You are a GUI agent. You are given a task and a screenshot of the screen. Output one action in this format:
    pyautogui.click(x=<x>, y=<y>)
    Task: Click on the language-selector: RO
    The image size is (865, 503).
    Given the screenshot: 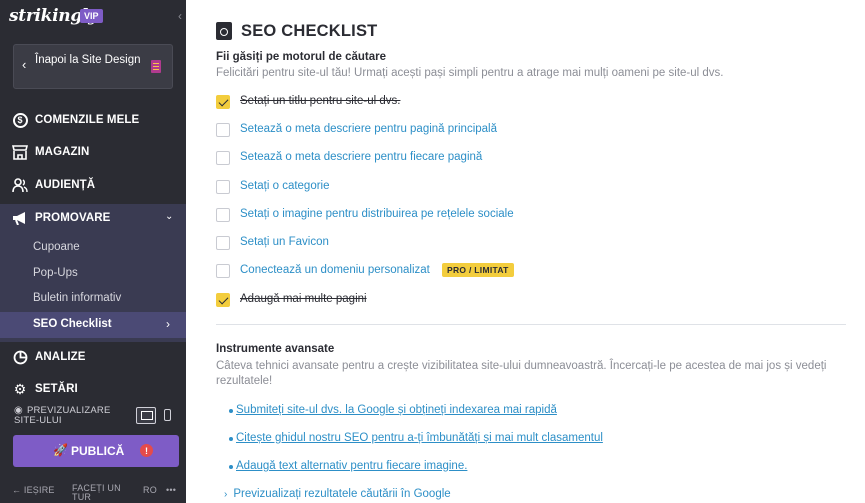 What is the action you would take?
    pyautogui.click(x=150, y=490)
    